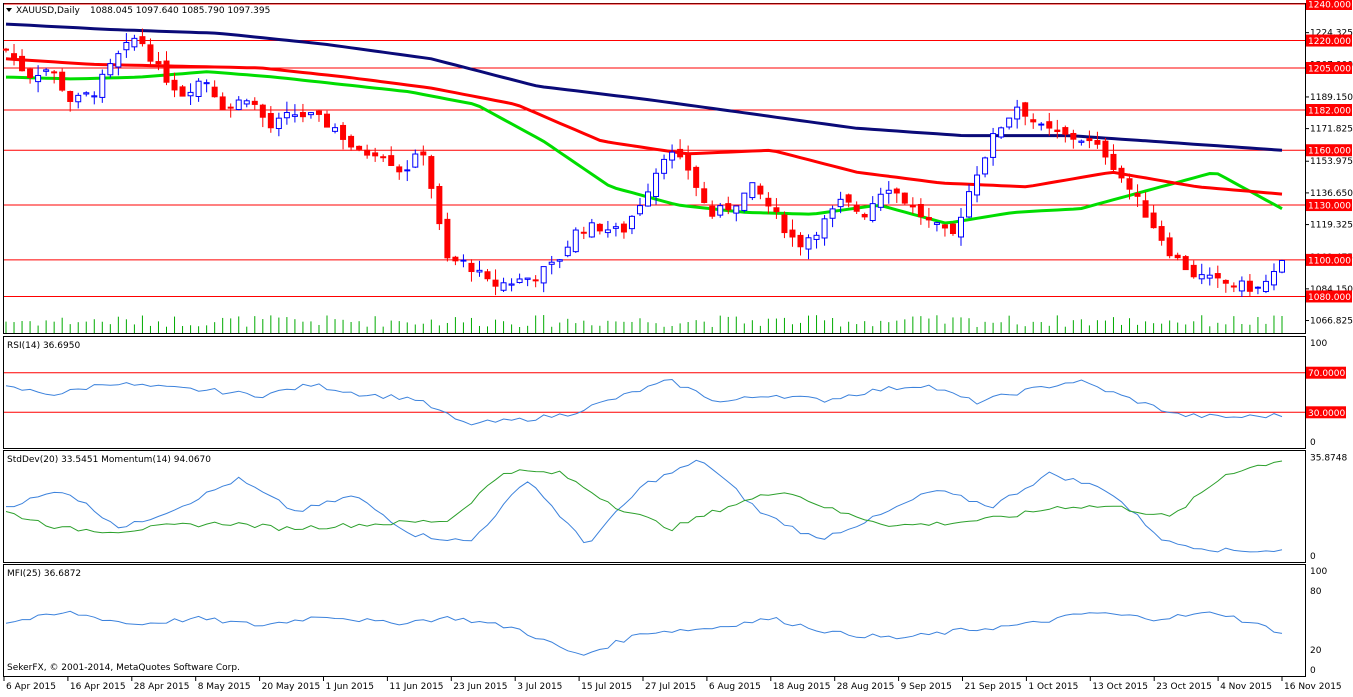 This screenshot has height=697, width=1353. I want to click on price-tick-label: 1066.825, so click(1331, 322).